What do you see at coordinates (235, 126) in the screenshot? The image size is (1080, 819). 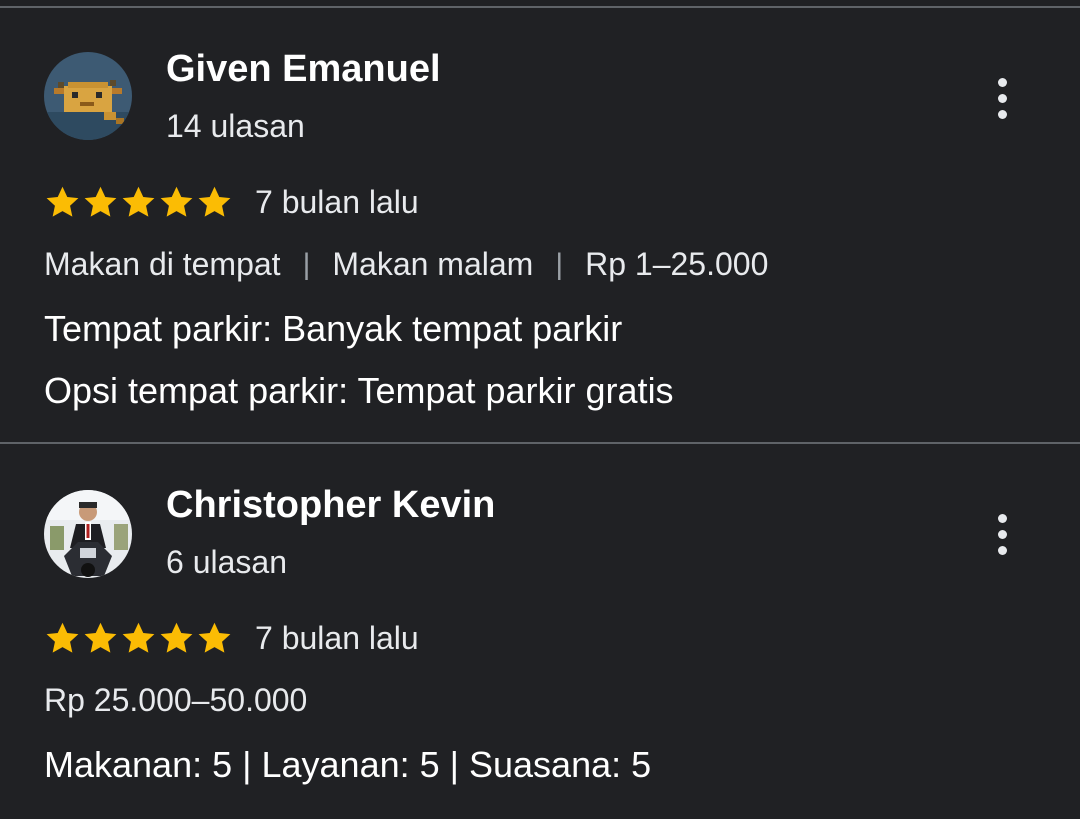 I see `reviewer-review-count: 14 ulasan` at bounding box center [235, 126].